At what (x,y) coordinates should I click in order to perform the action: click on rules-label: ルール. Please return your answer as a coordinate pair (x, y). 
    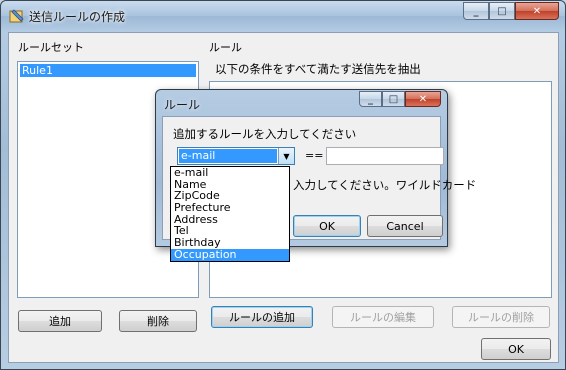
    Looking at the image, I should click on (225, 47).